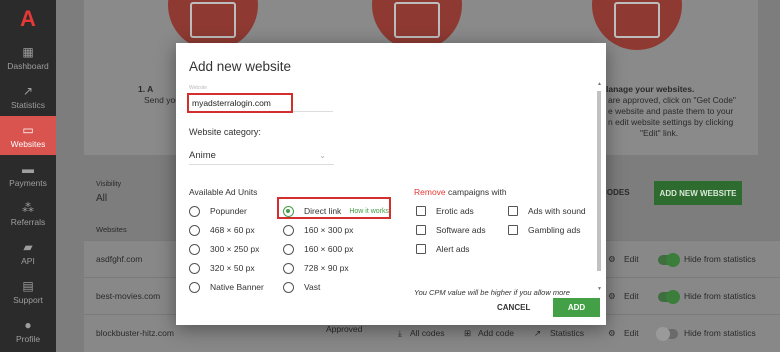  I want to click on nav-profile: ● Profile, so click(28, 330).